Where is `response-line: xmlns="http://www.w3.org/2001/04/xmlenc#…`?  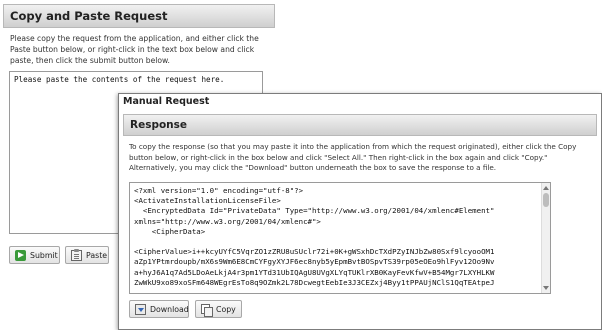
response-line: xmlns="http://www.w3.org/2001/04/xmlenc#… is located at coordinates (227, 221).